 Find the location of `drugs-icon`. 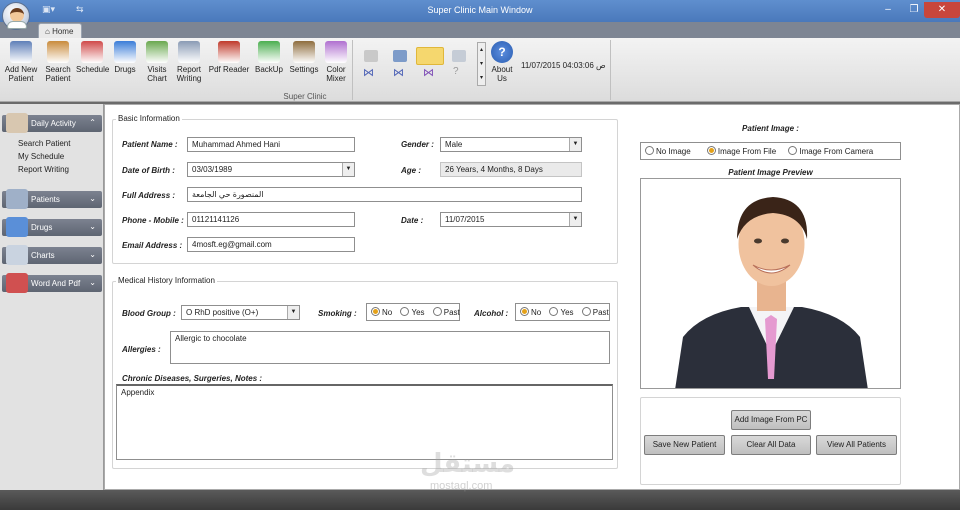

drugs-icon is located at coordinates (17, 227).